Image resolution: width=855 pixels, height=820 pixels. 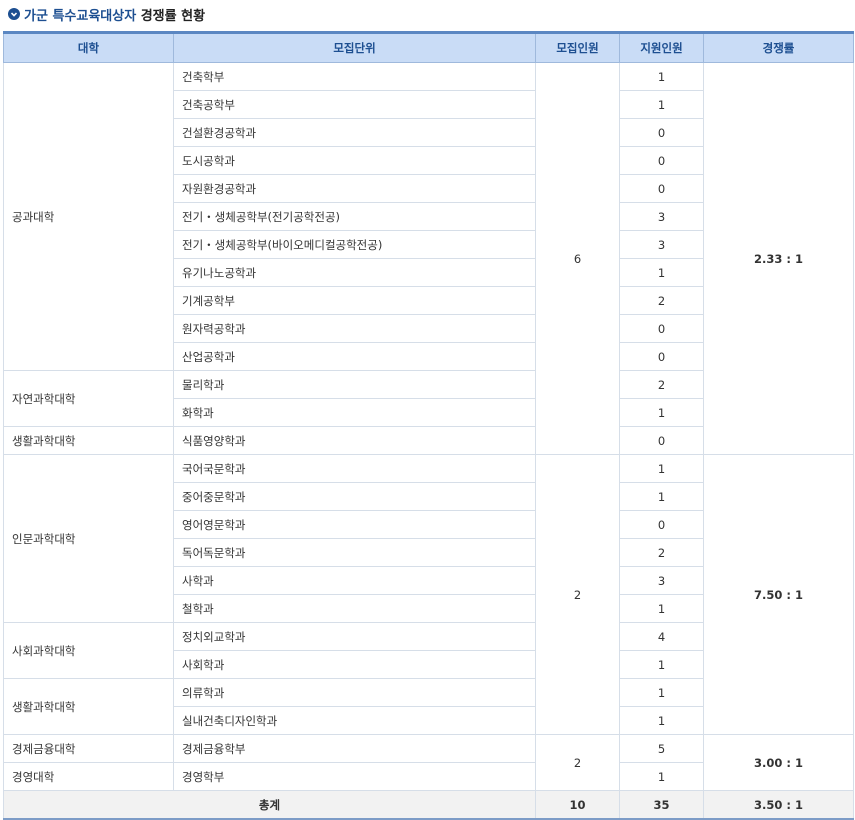 I want to click on college-cell: 자연과학대학, so click(x=88, y=398).